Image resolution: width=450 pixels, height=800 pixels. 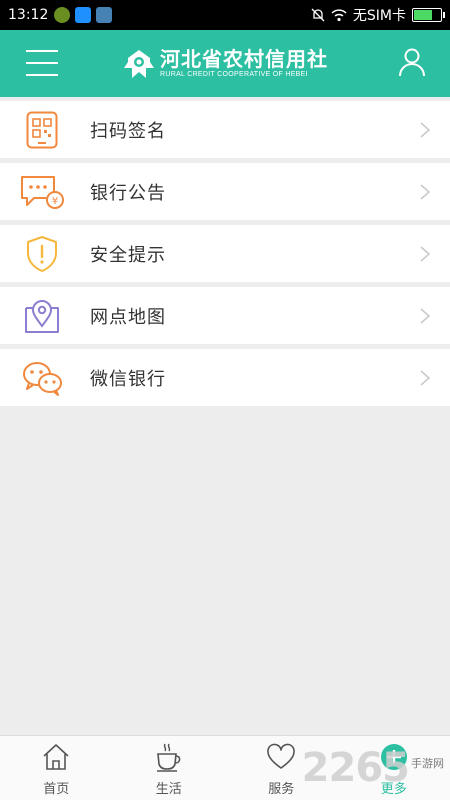 I want to click on watermark-text: 手游网, so click(x=427, y=763).